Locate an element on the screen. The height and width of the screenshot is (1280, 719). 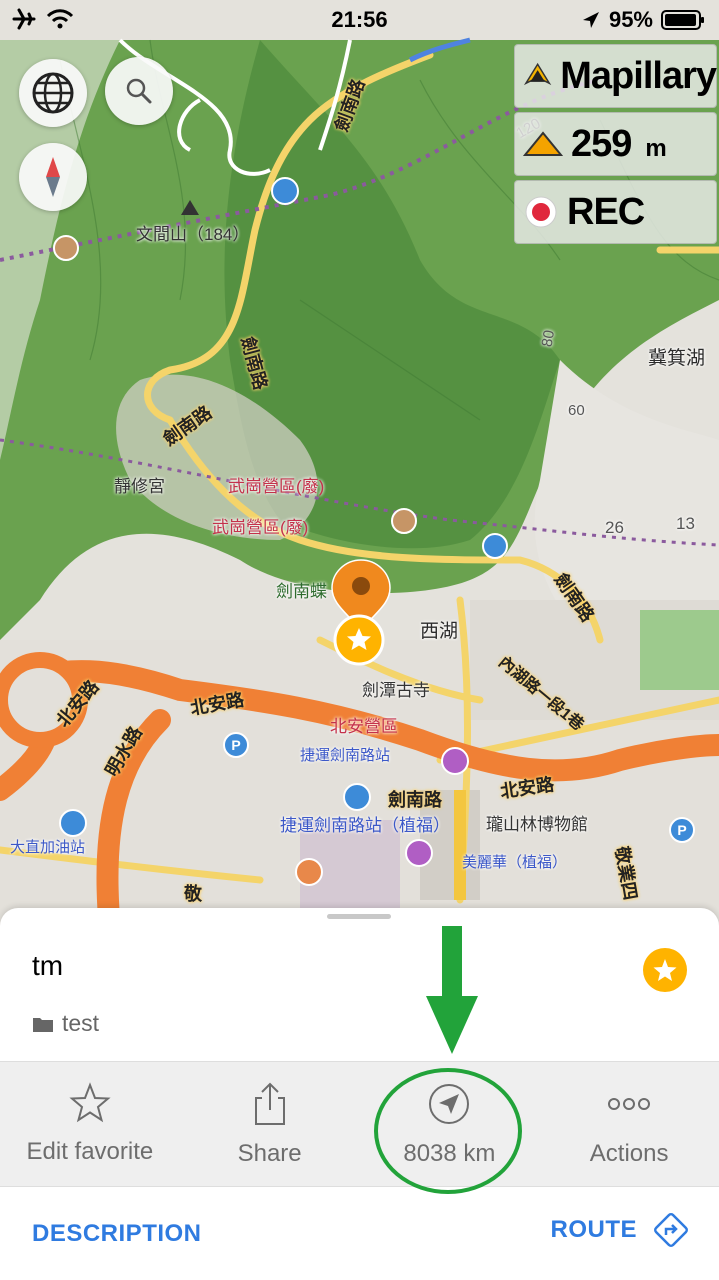
poi-label: 捷運劍南路站（植福） is located at coordinates (365, 825).